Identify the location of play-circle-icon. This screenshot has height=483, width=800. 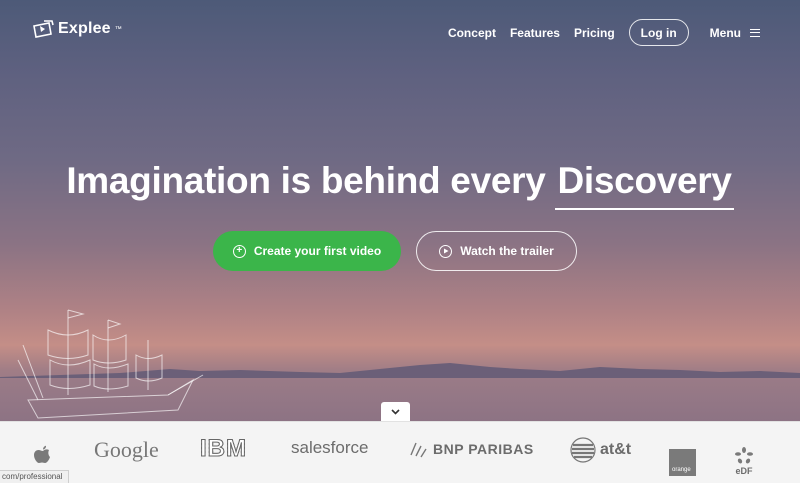
(446, 251).